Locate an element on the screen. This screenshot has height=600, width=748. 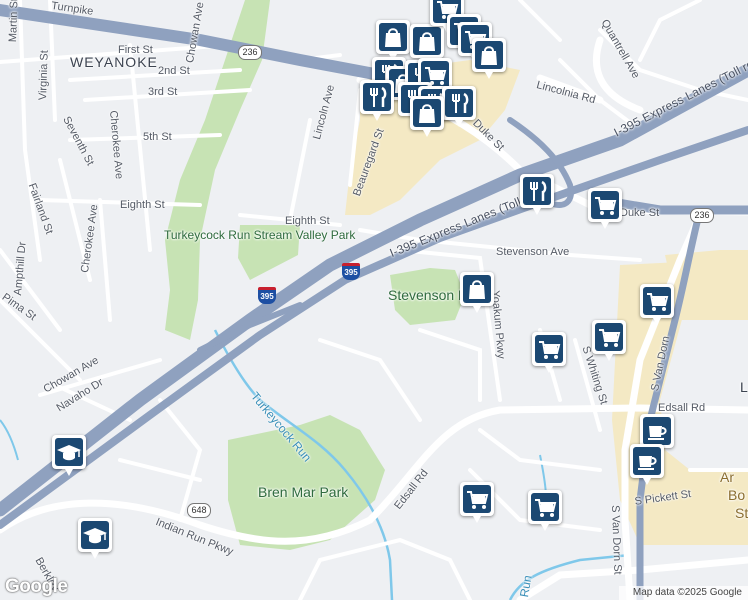
street-label-martin-st: Martin St is located at coordinates (14, 21).